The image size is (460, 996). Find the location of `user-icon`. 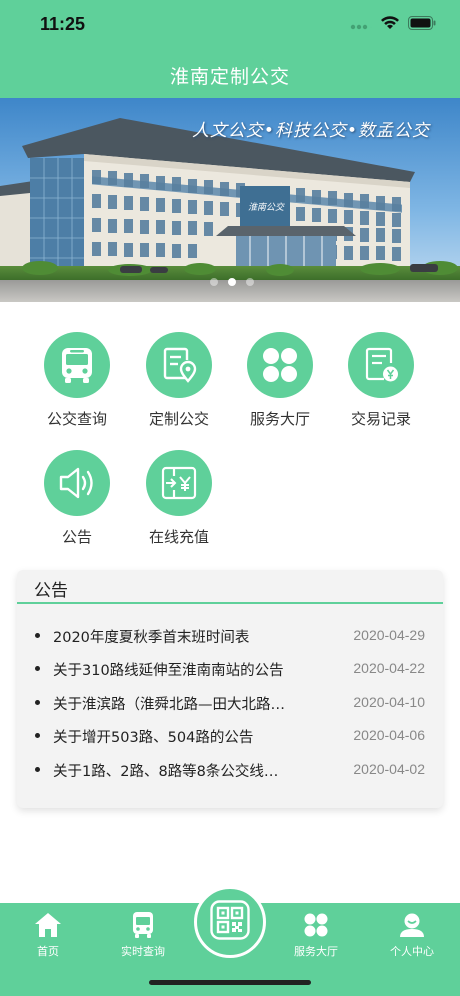

user-icon is located at coordinates (412, 925).